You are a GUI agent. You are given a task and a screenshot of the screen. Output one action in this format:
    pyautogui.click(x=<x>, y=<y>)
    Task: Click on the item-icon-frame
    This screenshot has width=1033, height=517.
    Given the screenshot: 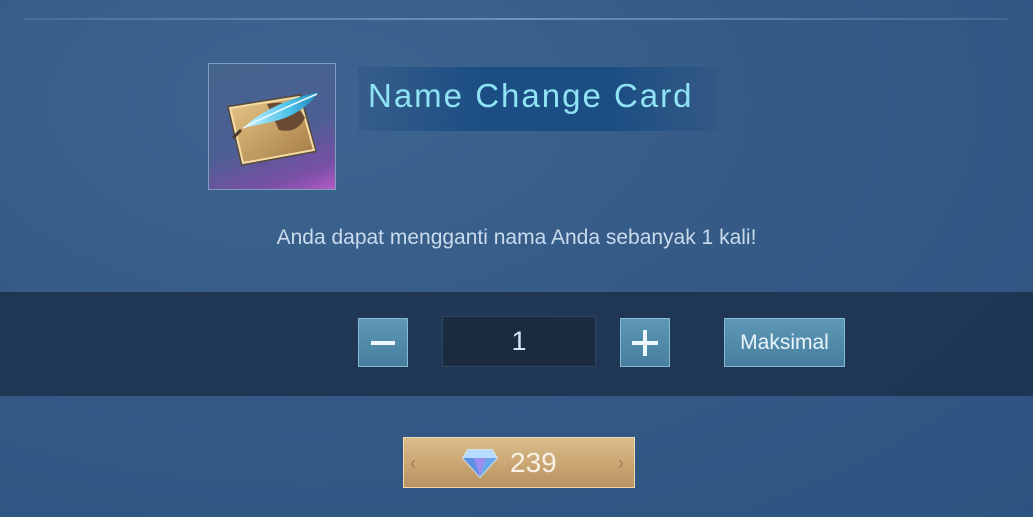 What is the action you would take?
    pyautogui.click(x=272, y=126)
    